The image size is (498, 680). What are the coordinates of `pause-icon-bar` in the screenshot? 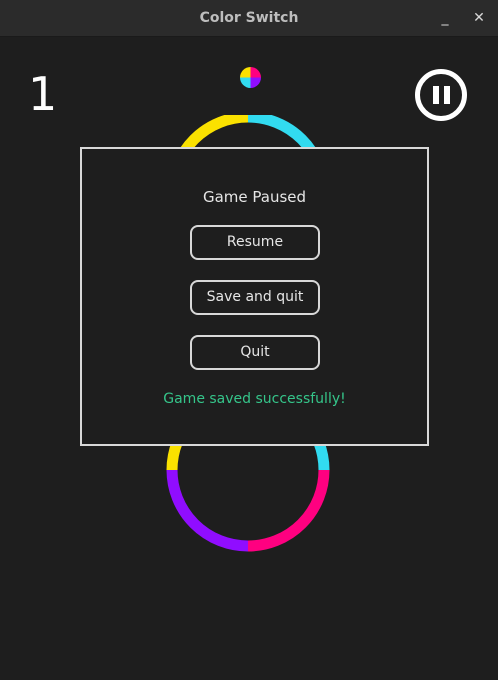 It's located at (447, 95).